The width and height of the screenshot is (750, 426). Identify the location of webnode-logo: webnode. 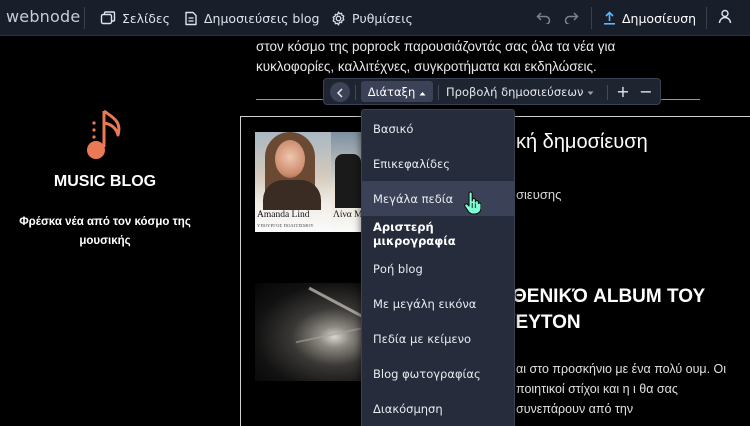
(43, 16).